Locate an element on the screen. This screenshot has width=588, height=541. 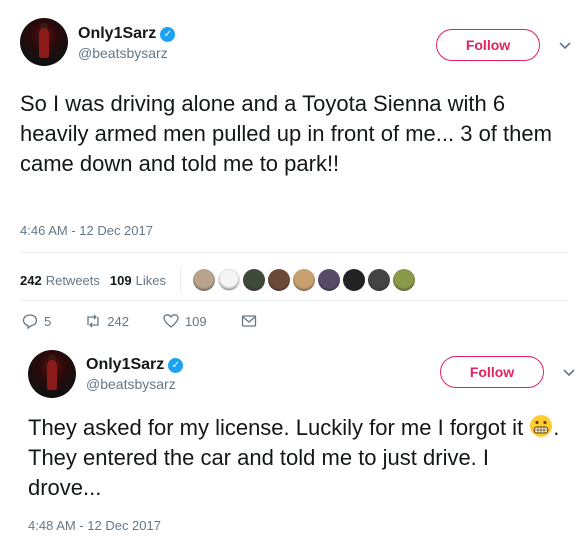
timestamp: 4:46 AM - 12 Dec 2017 is located at coordinates (86, 230).